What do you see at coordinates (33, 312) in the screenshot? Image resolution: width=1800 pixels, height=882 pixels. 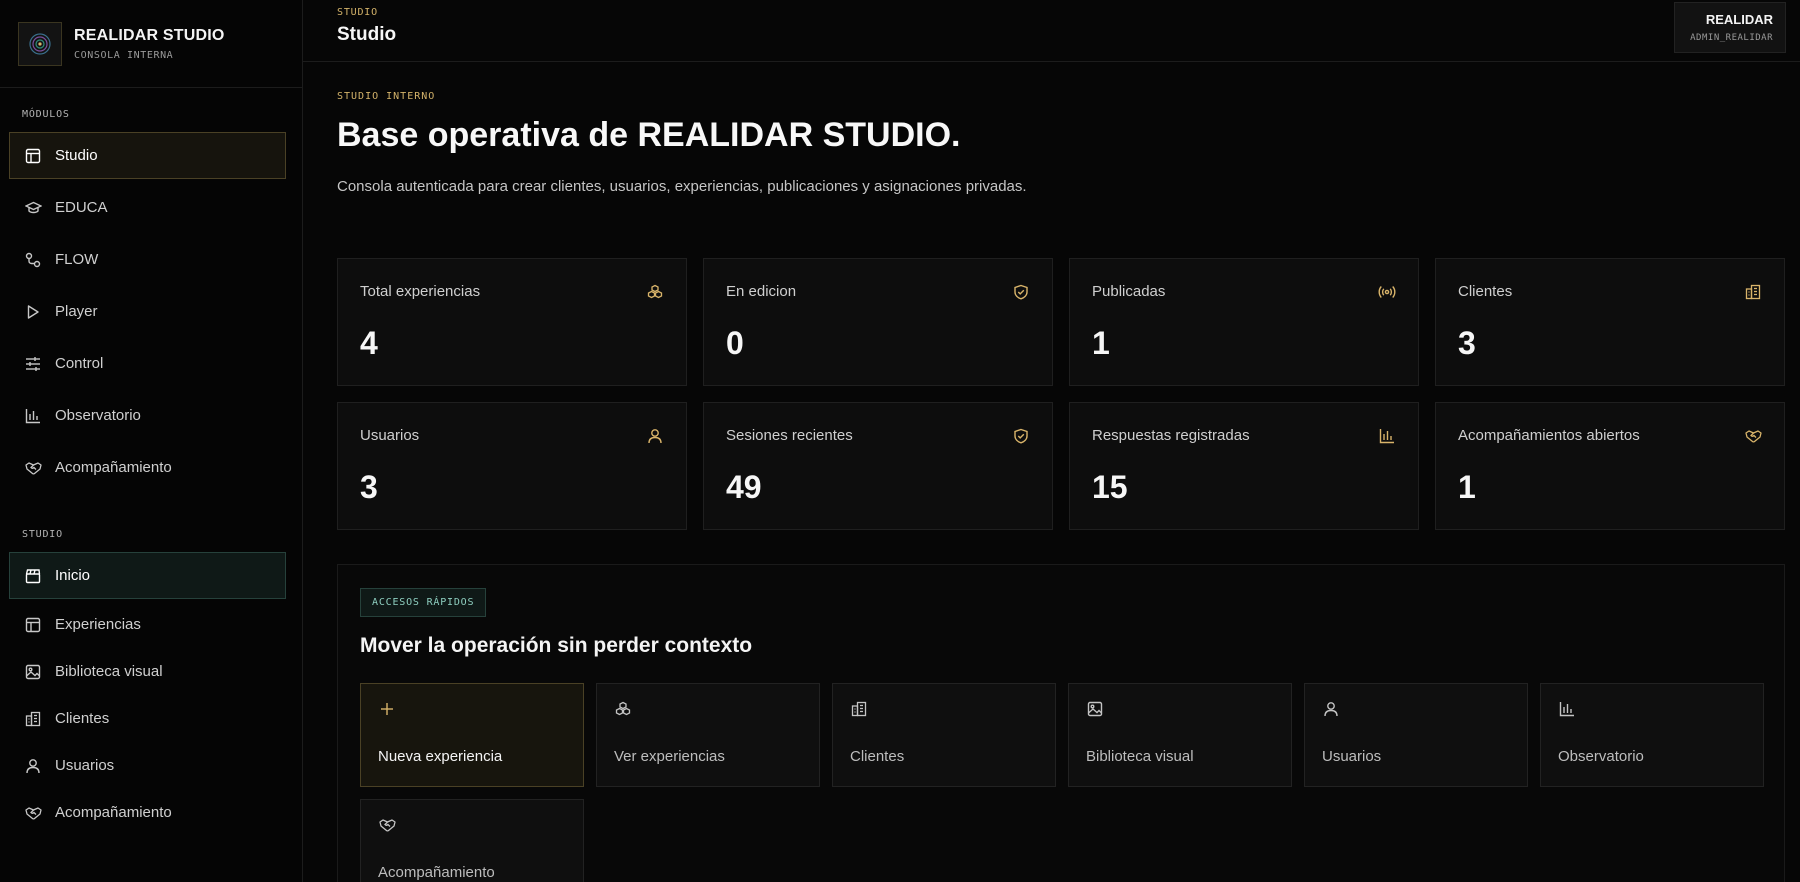 I see `play-icon` at bounding box center [33, 312].